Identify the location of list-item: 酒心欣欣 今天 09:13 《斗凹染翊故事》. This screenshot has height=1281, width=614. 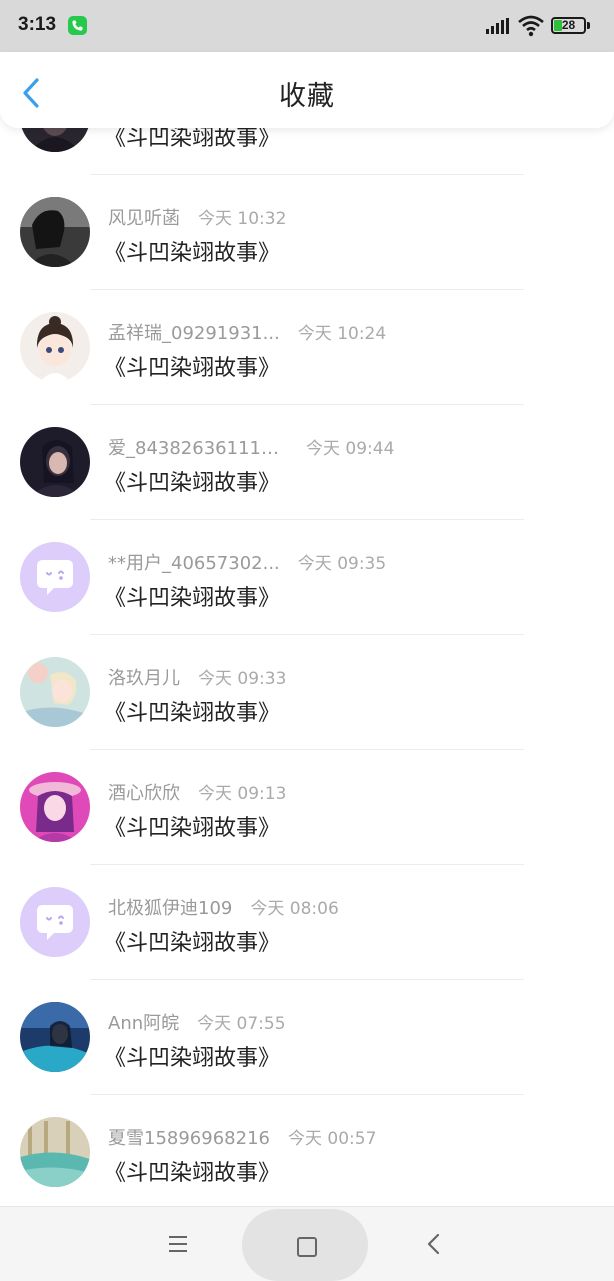
(307, 807).